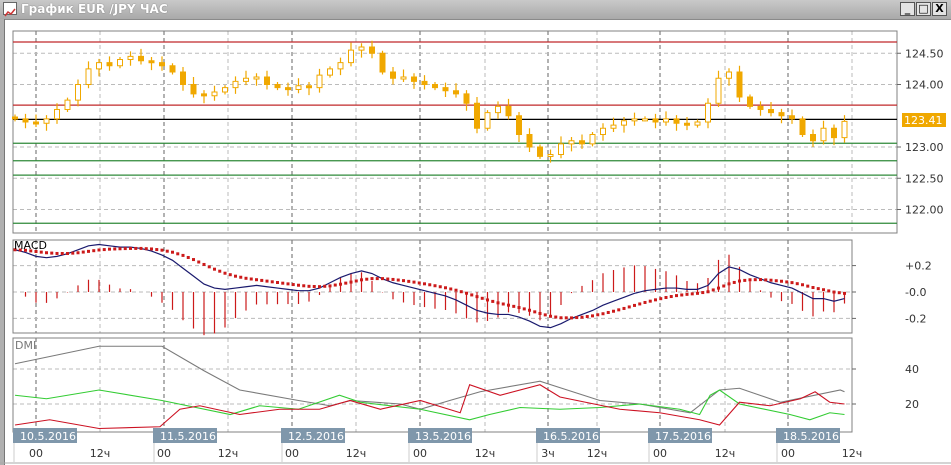  I want to click on hour-label: 3ч, so click(548, 453).